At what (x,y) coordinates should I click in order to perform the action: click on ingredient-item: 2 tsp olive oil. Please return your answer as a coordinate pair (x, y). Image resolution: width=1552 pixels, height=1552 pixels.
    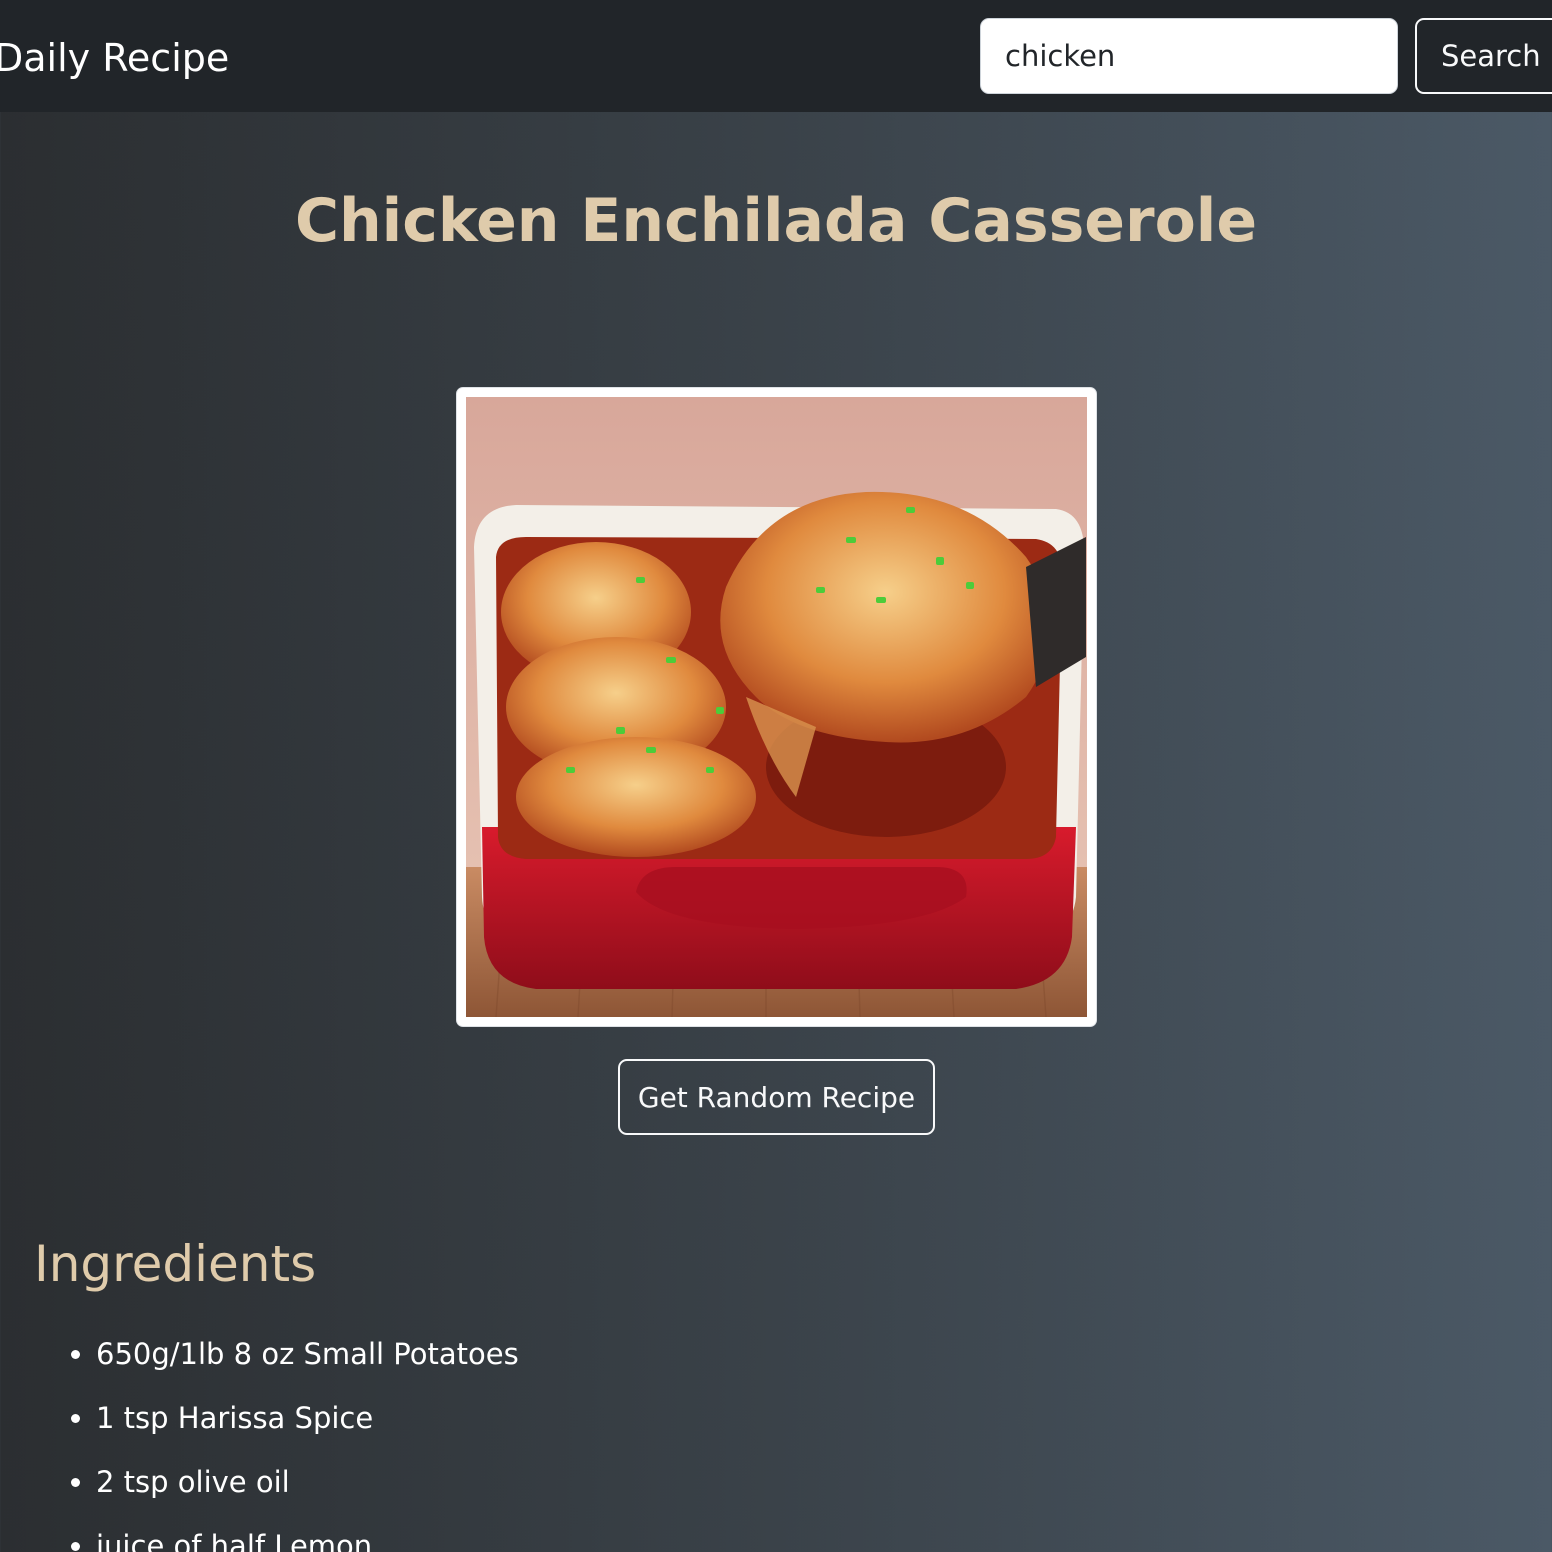
    Looking at the image, I should click on (307, 1482).